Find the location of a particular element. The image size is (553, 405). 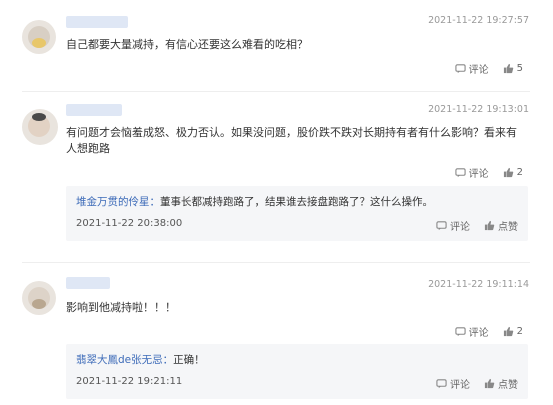

comment-text: 影响到他减持啦！！！ is located at coordinates (121, 307).